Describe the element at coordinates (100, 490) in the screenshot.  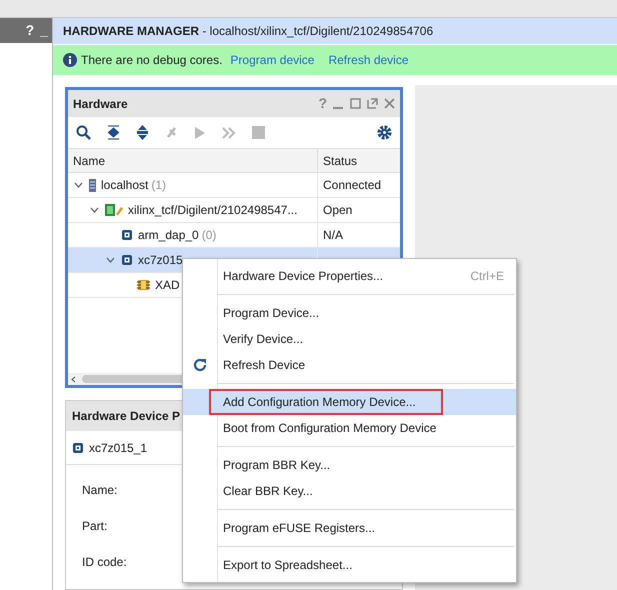
I see `field-label: Name:` at that location.